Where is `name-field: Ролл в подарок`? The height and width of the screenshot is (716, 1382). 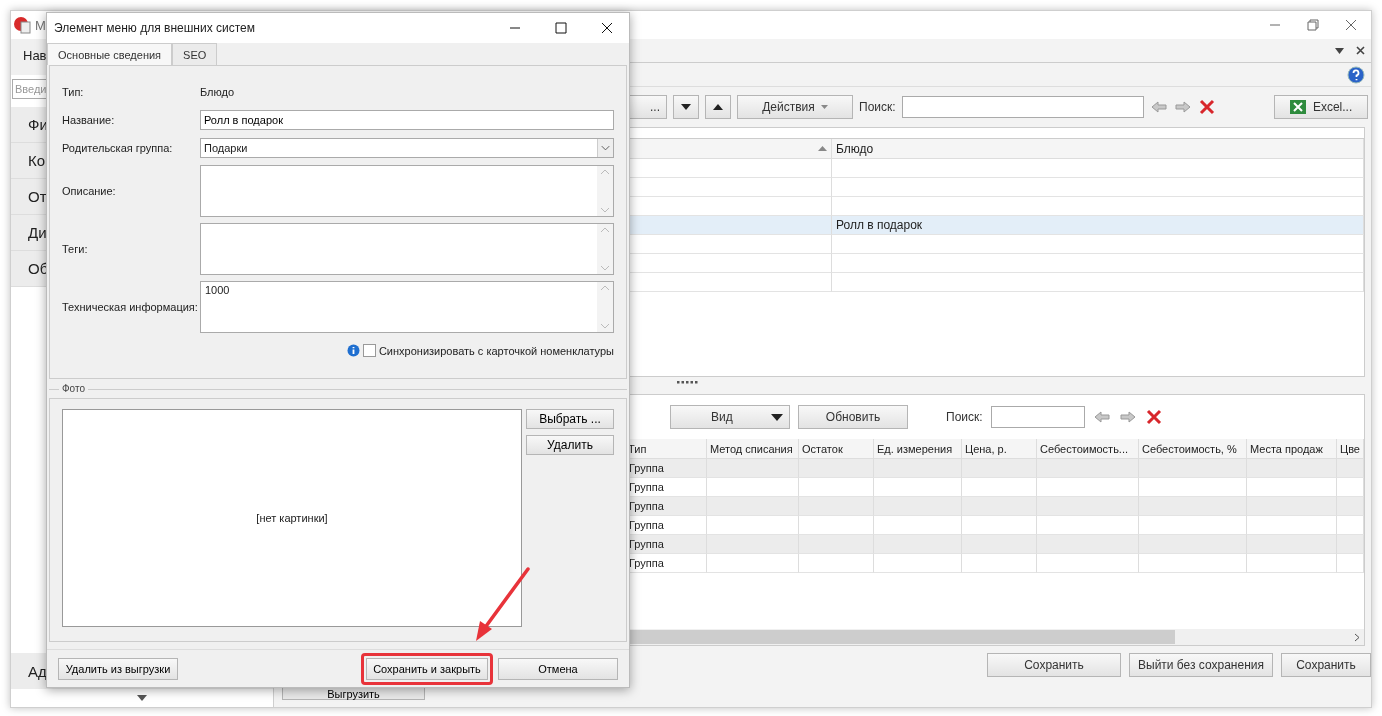
name-field: Ролл в подарок is located at coordinates (407, 120).